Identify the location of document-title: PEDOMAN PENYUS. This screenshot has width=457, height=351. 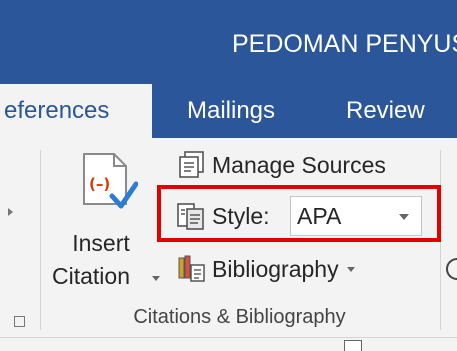
(344, 44).